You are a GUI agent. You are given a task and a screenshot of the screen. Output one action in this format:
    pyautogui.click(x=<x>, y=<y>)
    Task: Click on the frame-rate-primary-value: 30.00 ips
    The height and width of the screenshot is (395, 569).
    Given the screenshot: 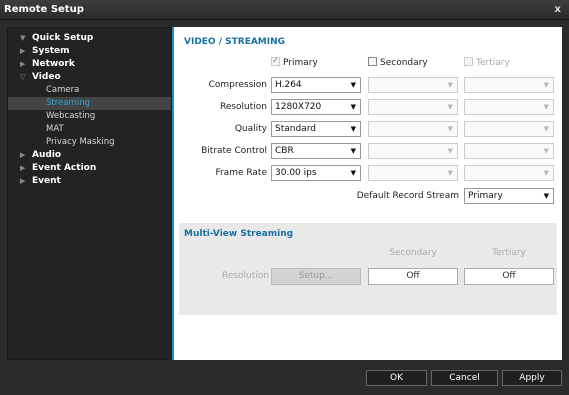 What is the action you would take?
    pyautogui.click(x=296, y=173)
    